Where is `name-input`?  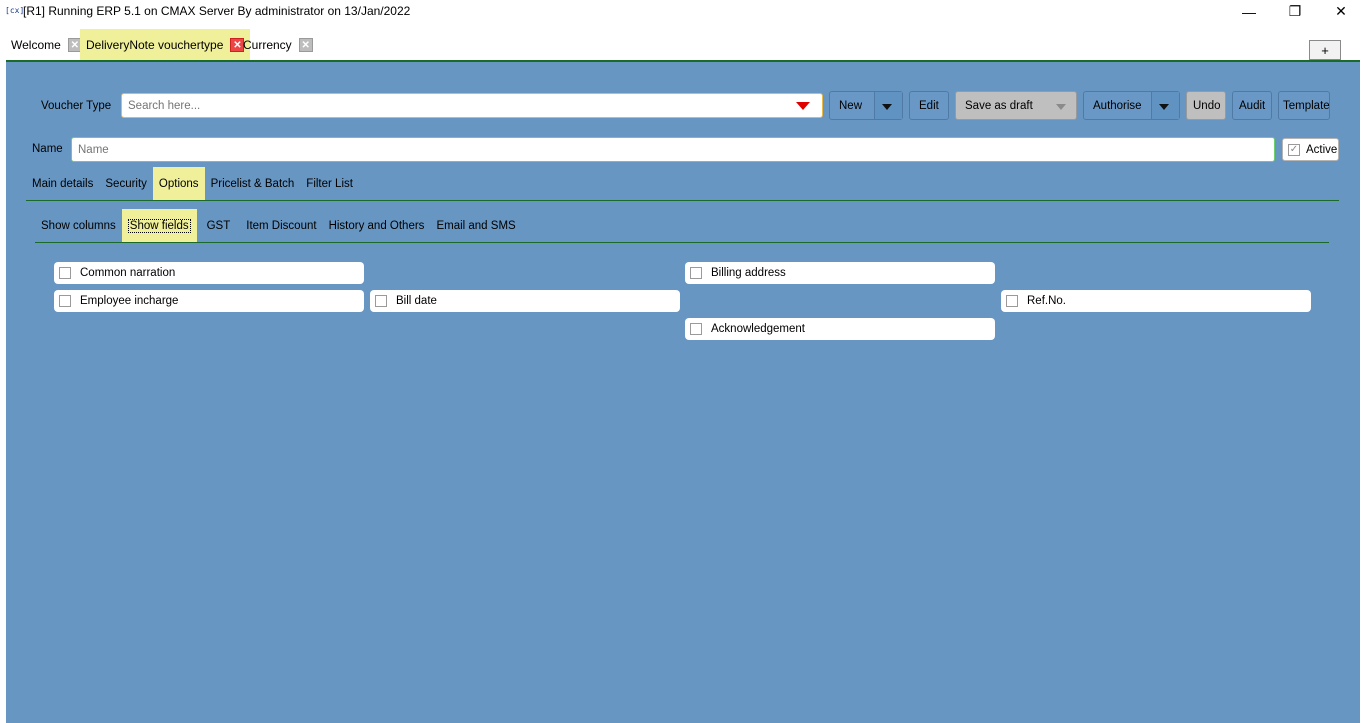
name-input is located at coordinates (673, 149).